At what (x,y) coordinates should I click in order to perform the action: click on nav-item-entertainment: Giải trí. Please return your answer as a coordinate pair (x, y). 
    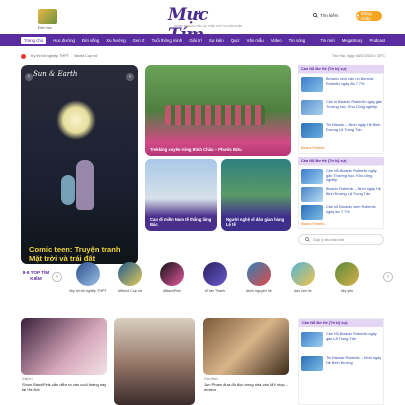
    Looking at the image, I should click on (195, 40).